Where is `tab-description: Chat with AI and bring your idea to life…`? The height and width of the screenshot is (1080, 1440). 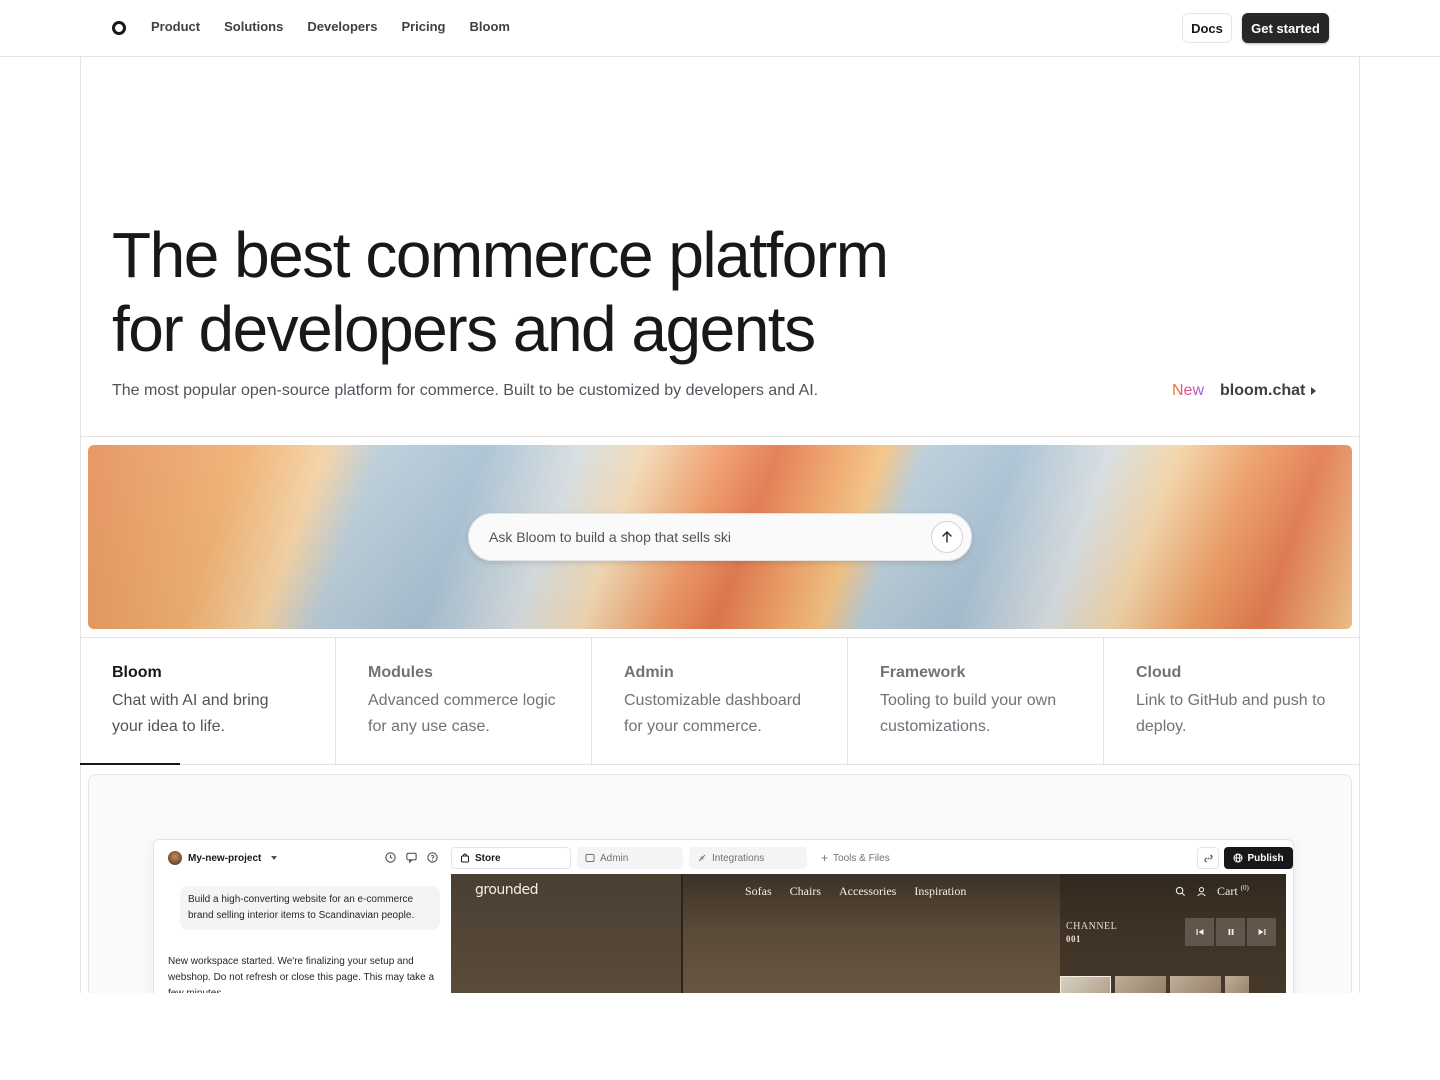
tab-description: Chat with AI and bring your idea to life… is located at coordinates (190, 713).